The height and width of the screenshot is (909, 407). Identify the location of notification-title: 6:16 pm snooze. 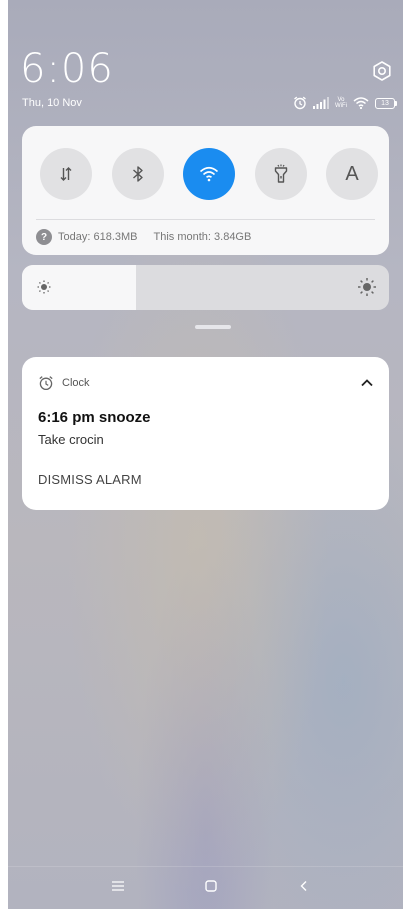
(94, 417).